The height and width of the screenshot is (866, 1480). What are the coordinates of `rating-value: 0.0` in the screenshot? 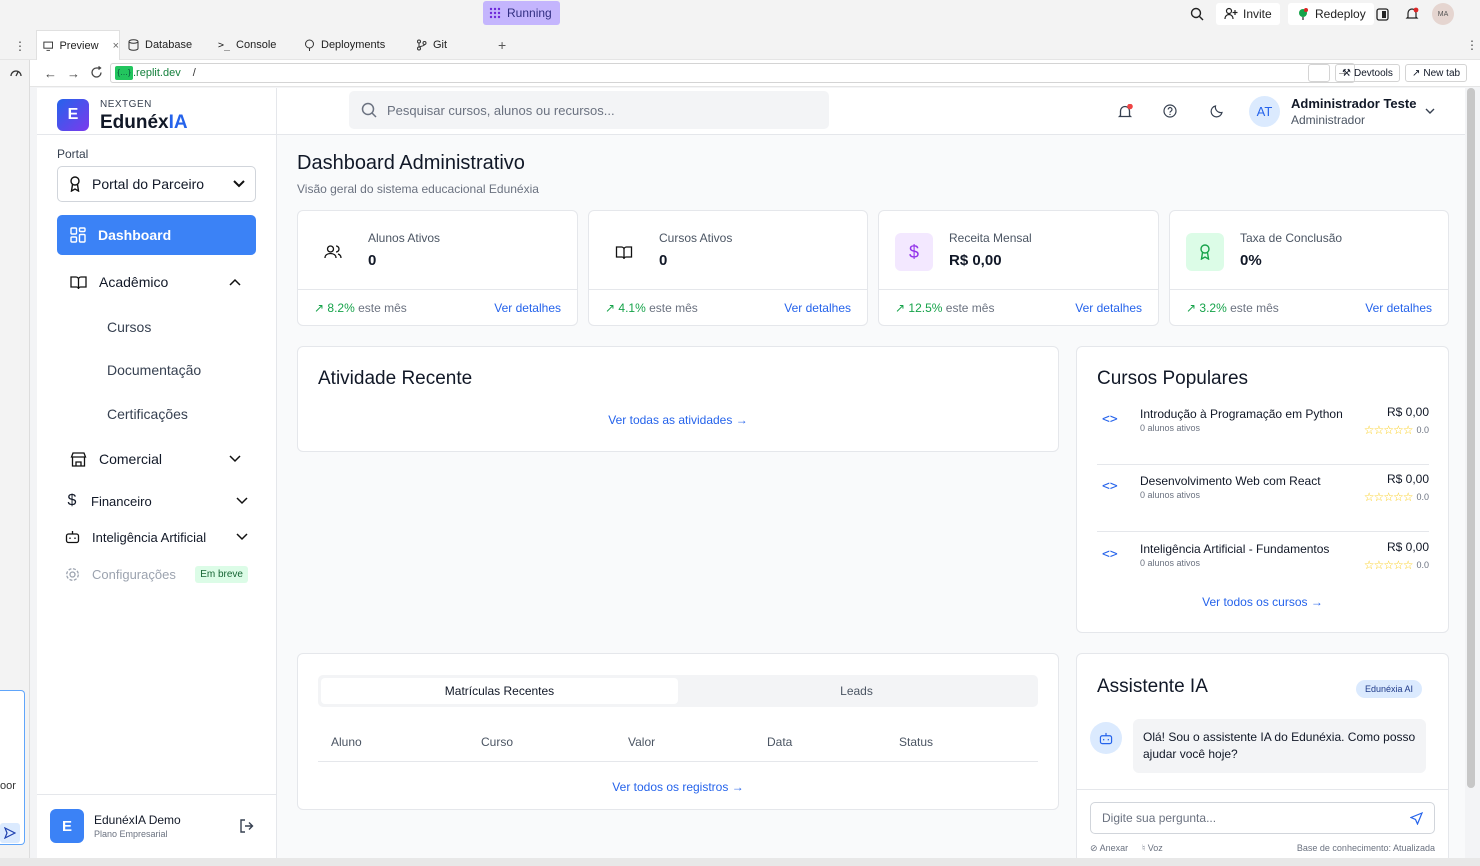 It's located at (1422, 430).